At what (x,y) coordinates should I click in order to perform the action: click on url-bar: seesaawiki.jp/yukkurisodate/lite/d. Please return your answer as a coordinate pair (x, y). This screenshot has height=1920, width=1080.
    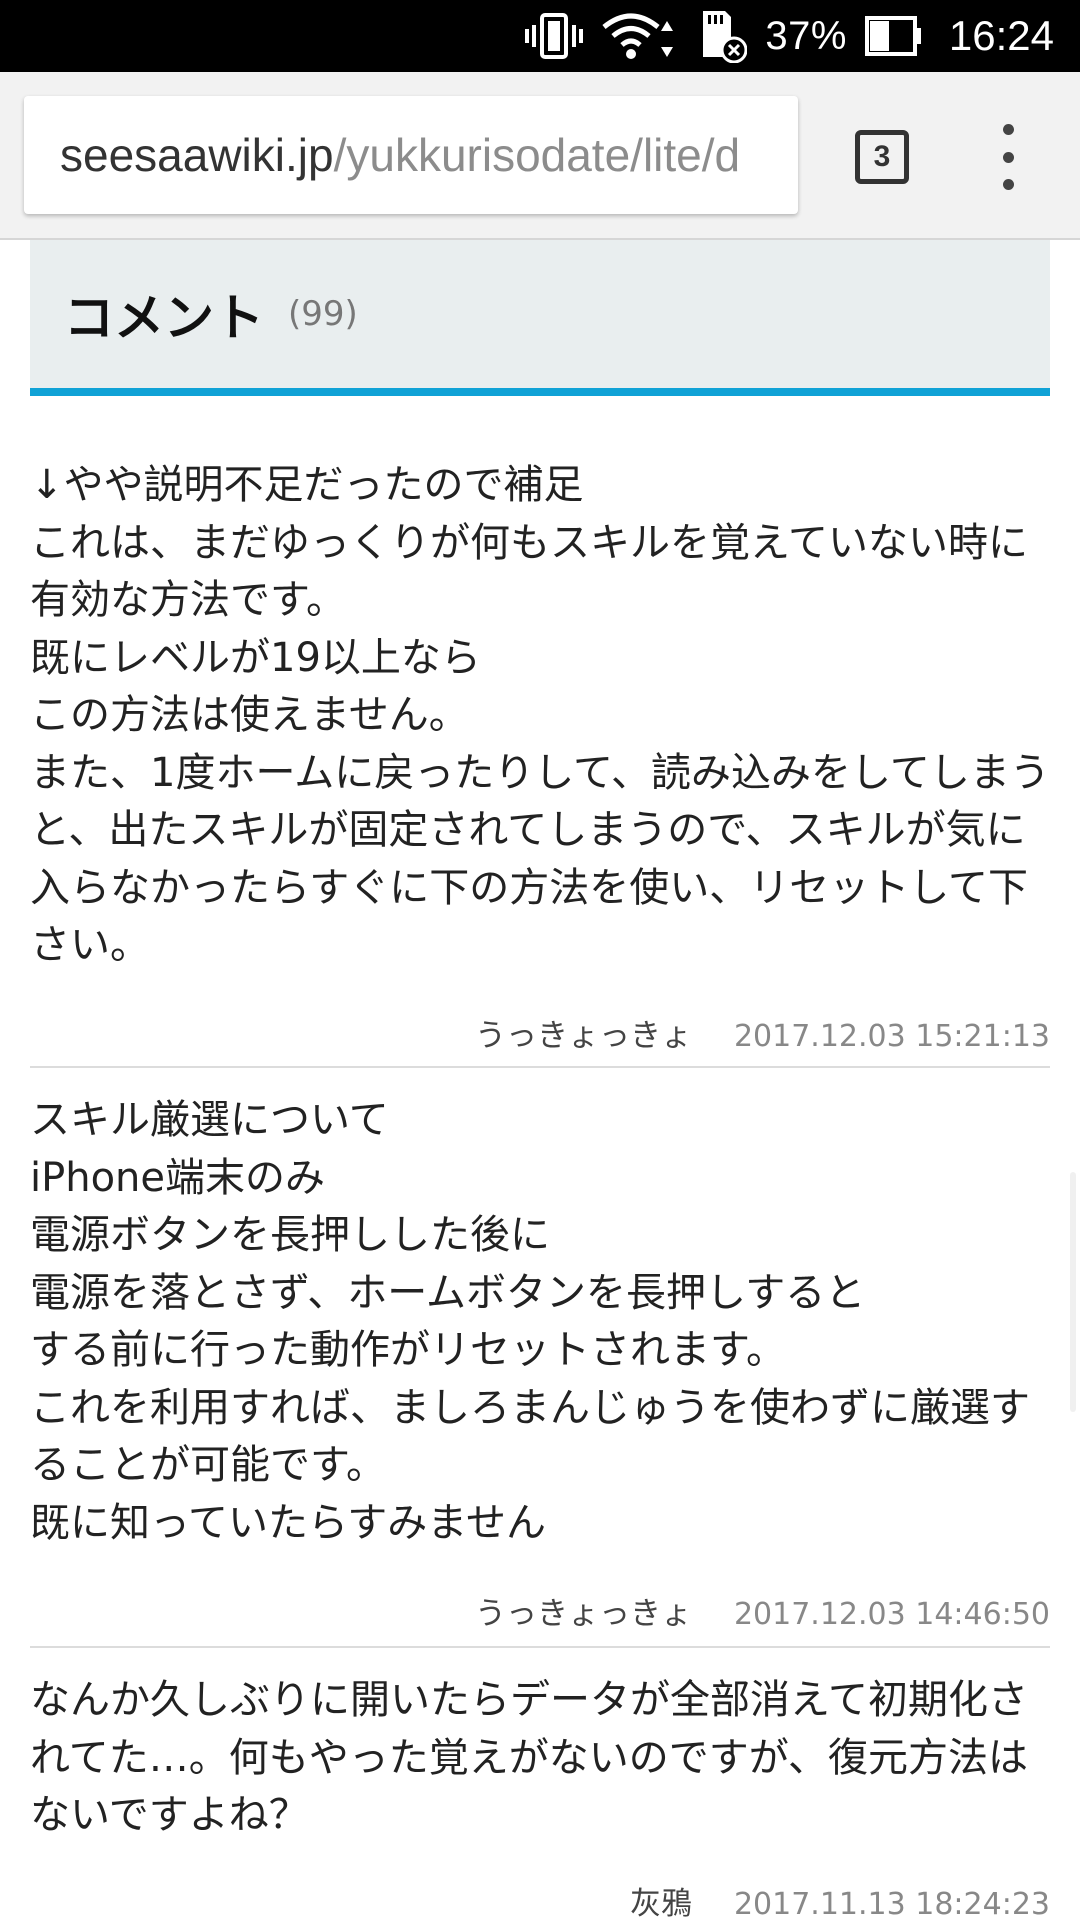
    Looking at the image, I should click on (411, 155).